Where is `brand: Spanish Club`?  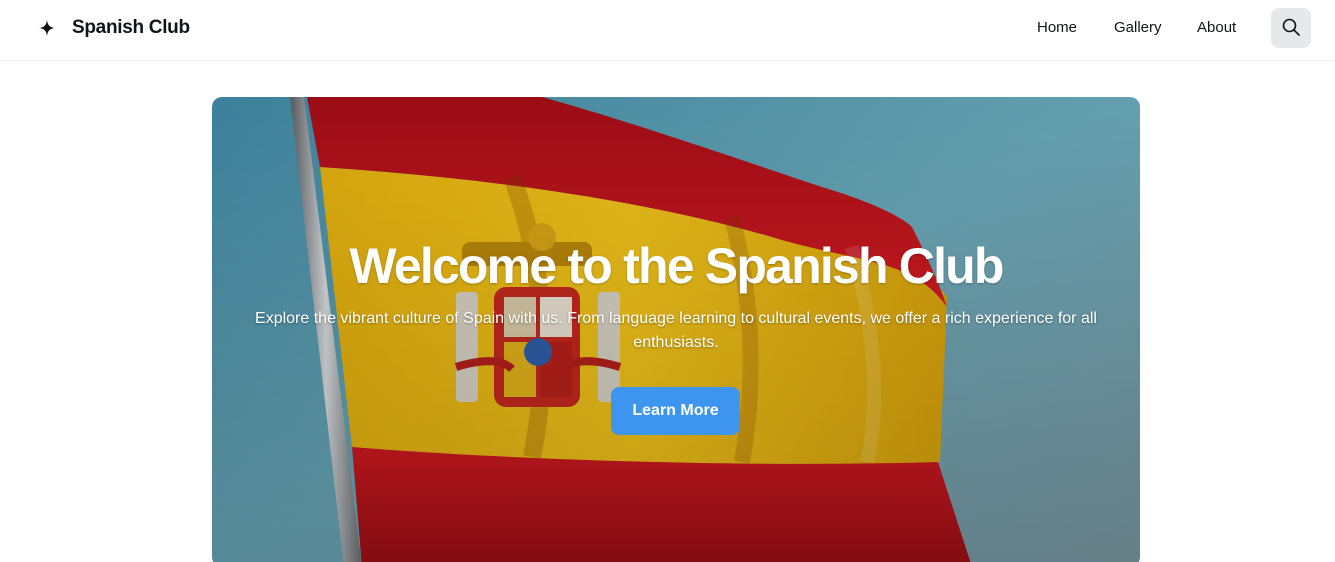
brand: Spanish Club is located at coordinates (114, 28).